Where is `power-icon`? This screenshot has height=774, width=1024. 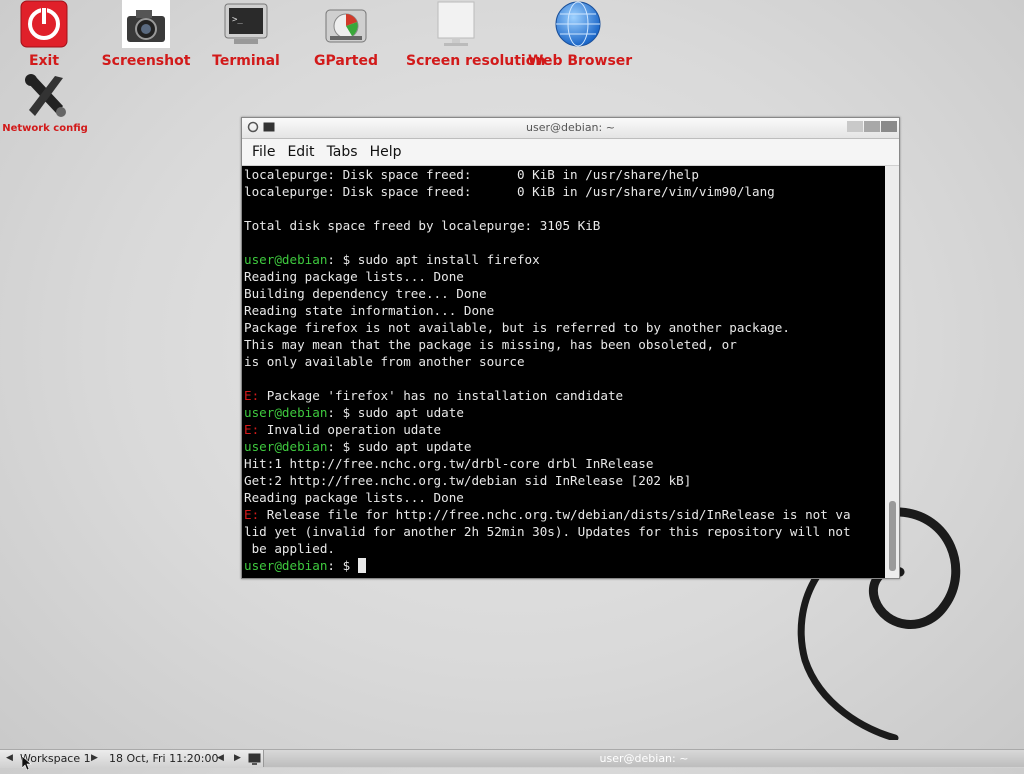
power-icon is located at coordinates (44, 24).